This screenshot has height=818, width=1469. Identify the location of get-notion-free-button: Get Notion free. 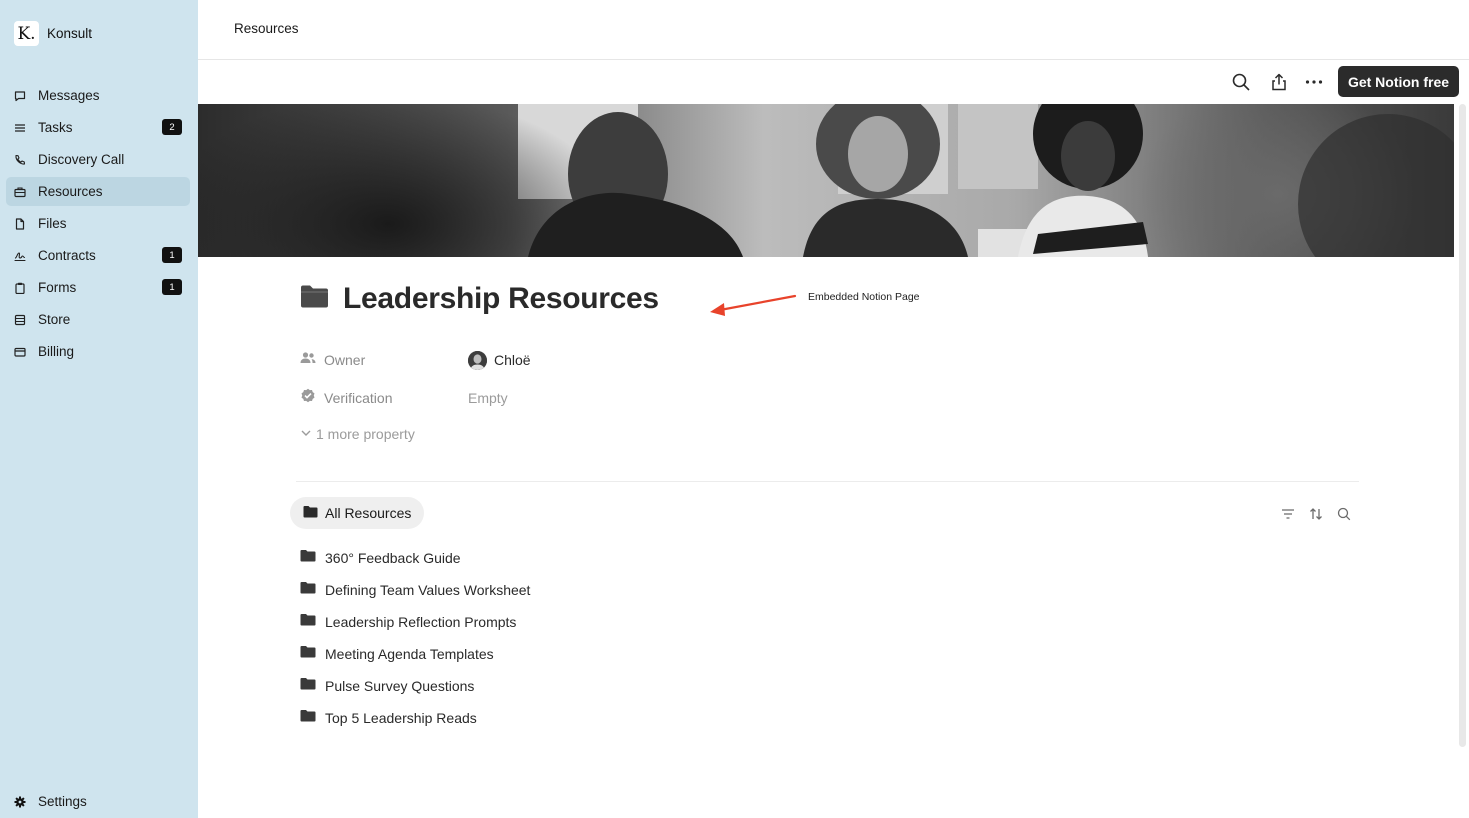
(1398, 81).